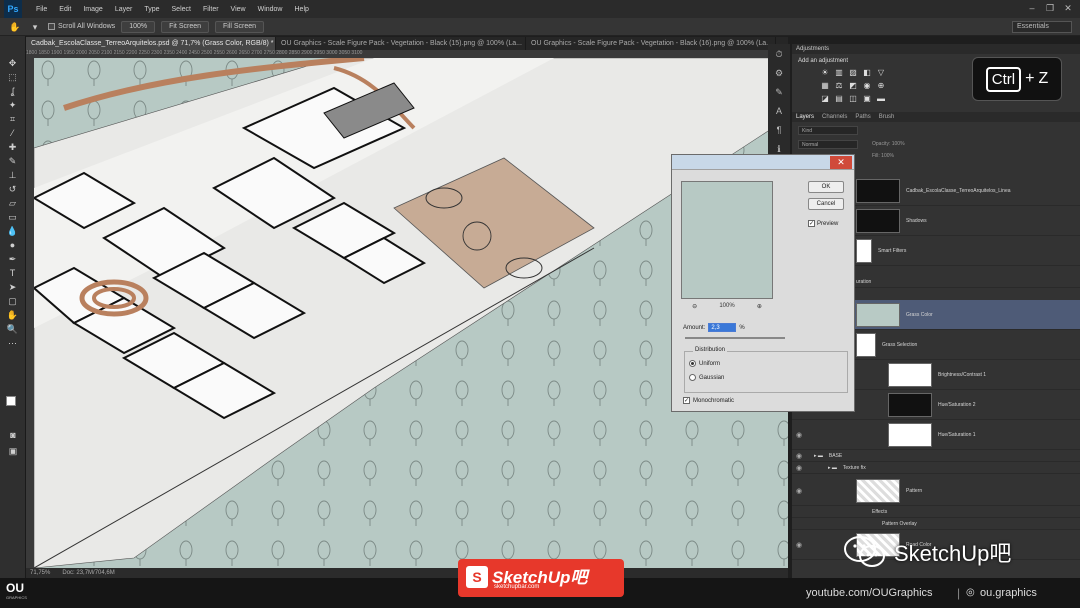 This screenshot has width=1080, height=608. What do you see at coordinates (881, 85) in the screenshot?
I see `channel-mixer-icon: ⊕` at bounding box center [881, 85].